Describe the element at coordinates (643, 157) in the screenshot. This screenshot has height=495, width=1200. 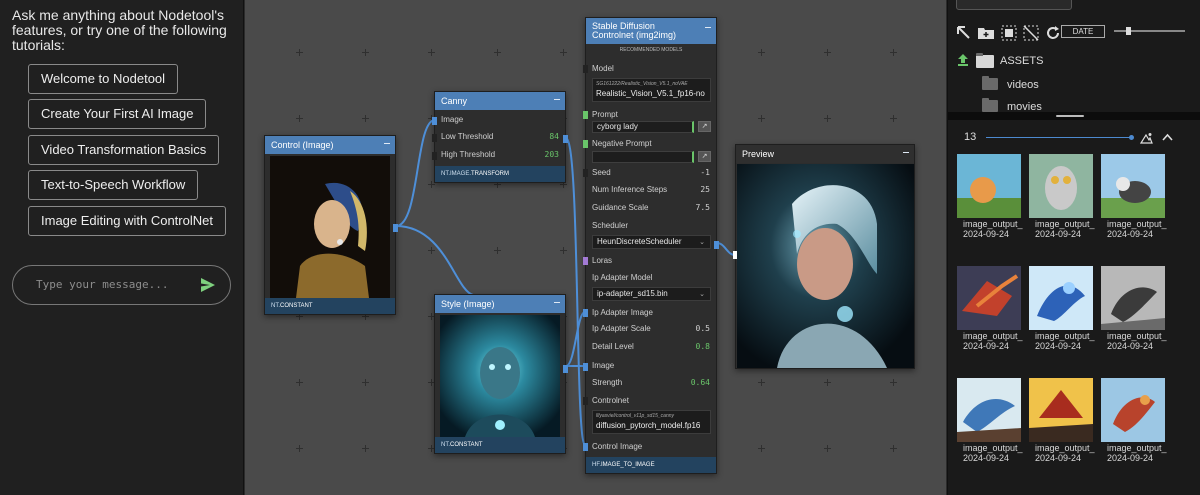
I see `negative-prompt-input` at that location.